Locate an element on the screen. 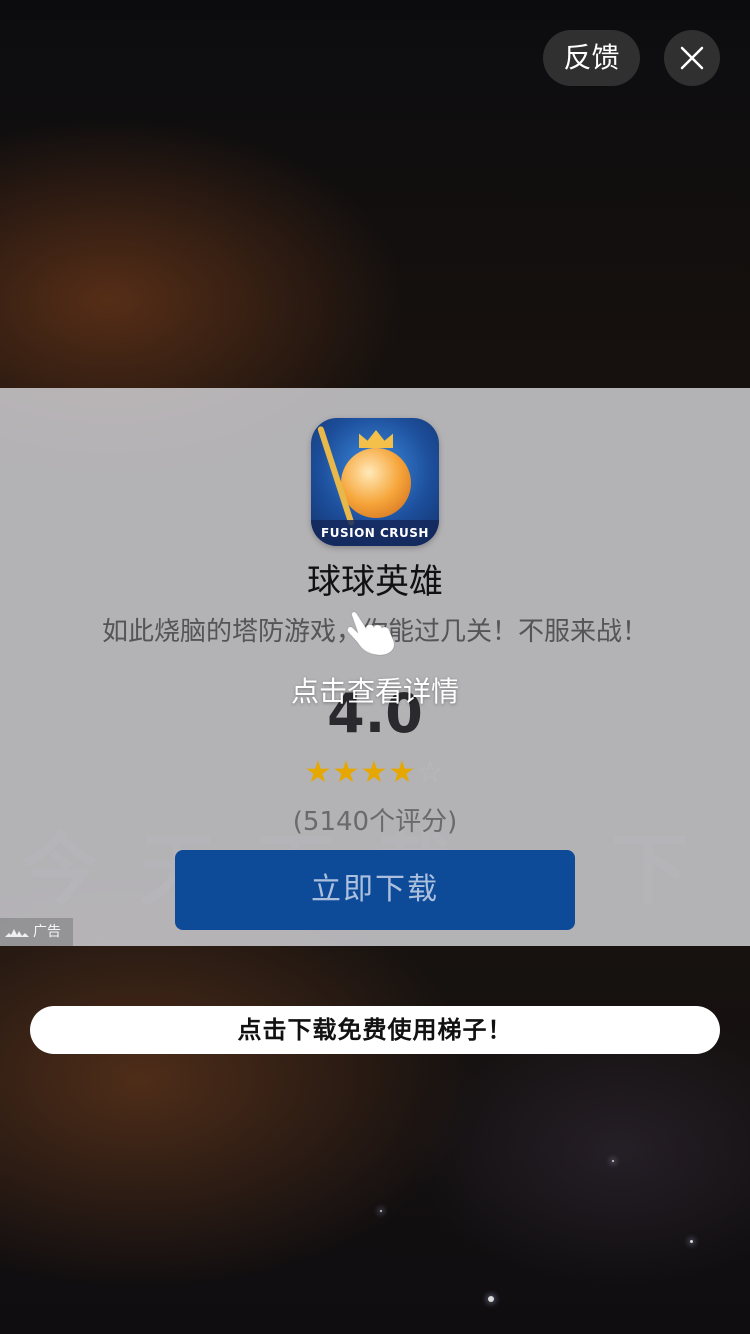  app-icon-bubble is located at coordinates (376, 483).